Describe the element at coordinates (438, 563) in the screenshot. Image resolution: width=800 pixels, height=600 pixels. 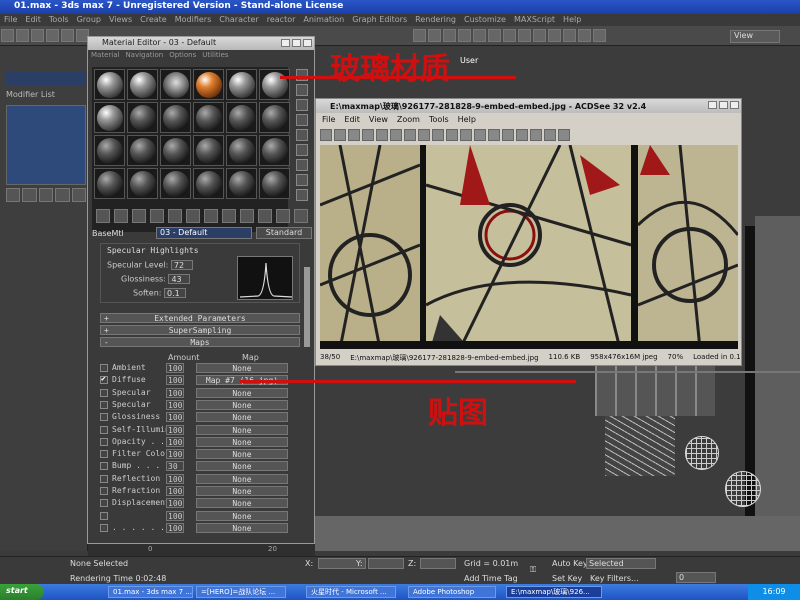
I see `z-coordinate-field` at that location.